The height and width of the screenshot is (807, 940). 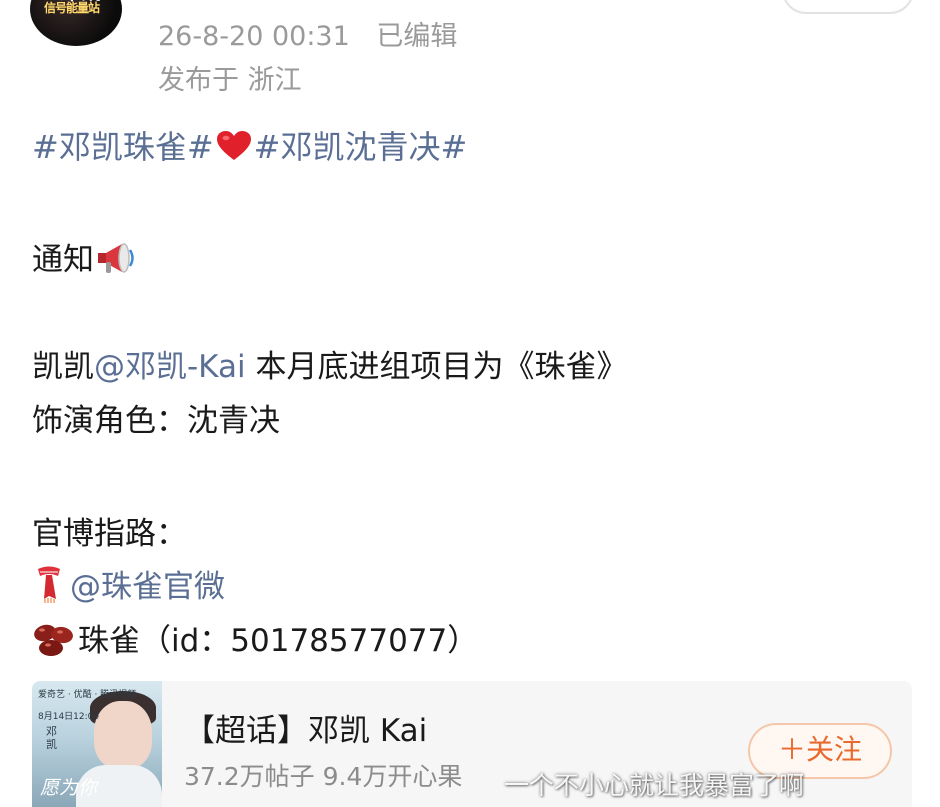 I want to click on beans-icon, so click(x=53, y=640).